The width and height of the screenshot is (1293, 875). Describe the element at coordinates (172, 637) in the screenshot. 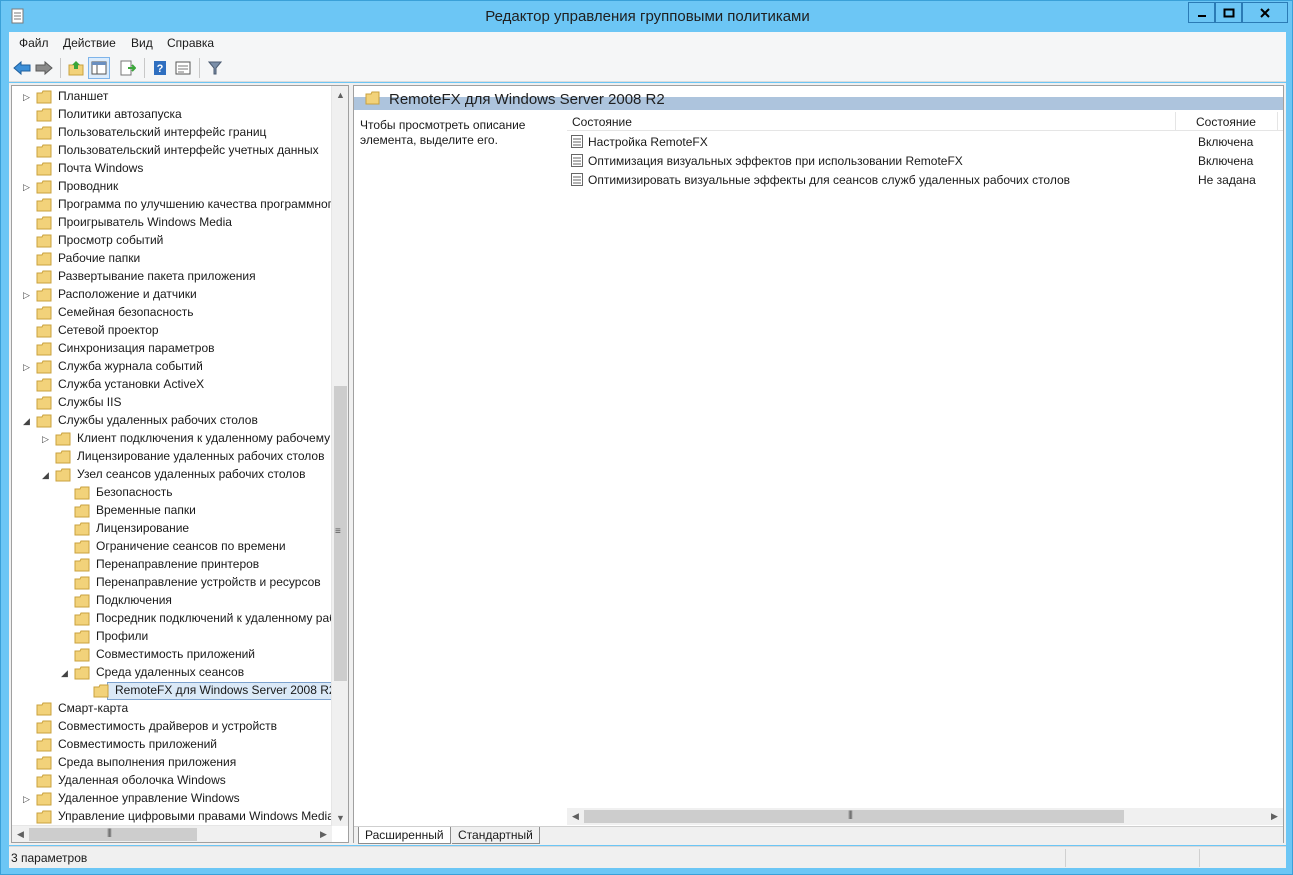

I see `tree-item: Профили` at that location.